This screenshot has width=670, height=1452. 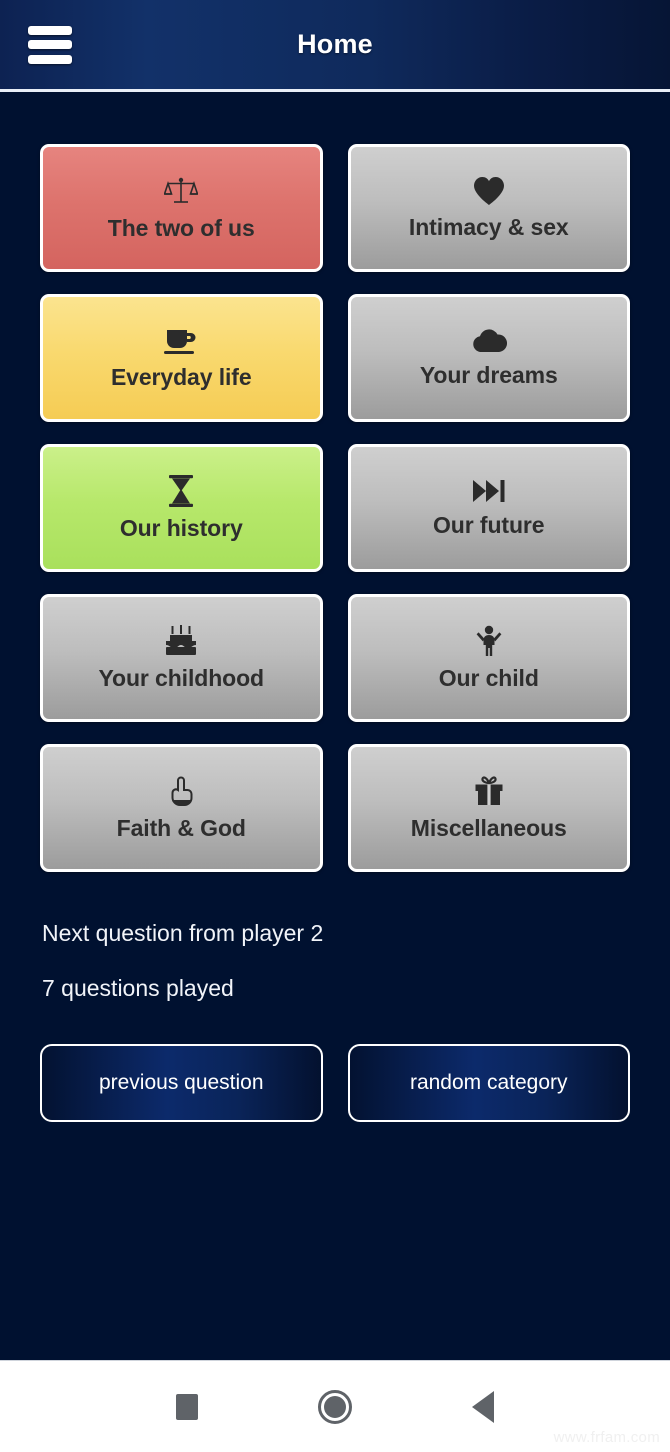 I want to click on app-header: Home, so click(x=335, y=46).